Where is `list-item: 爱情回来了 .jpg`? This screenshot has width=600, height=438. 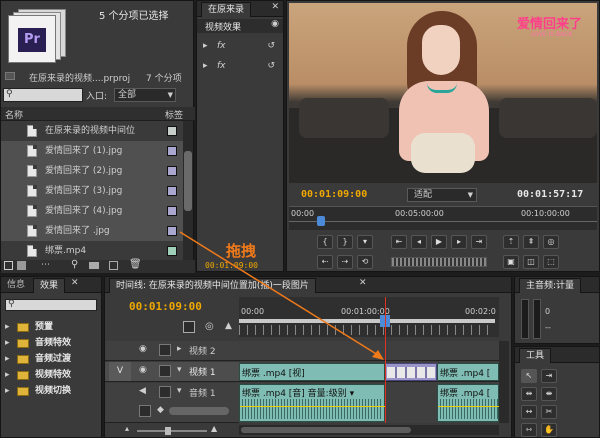 list-item: 爱情回来了 .jpg is located at coordinates (92, 231).